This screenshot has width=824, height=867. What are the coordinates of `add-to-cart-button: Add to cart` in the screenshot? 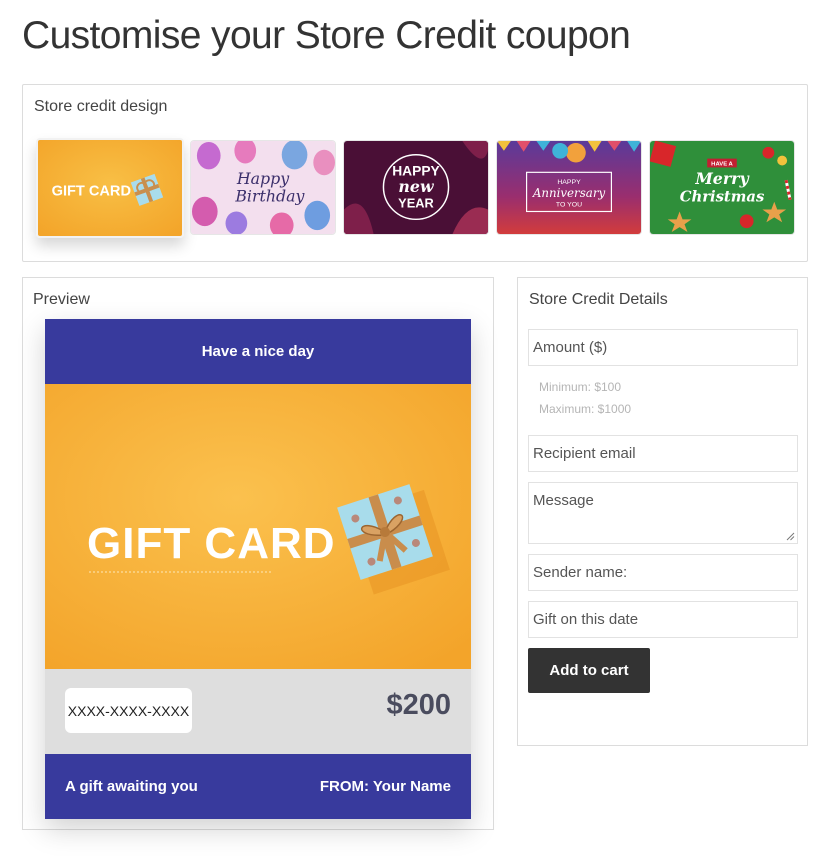 It's located at (589, 670).